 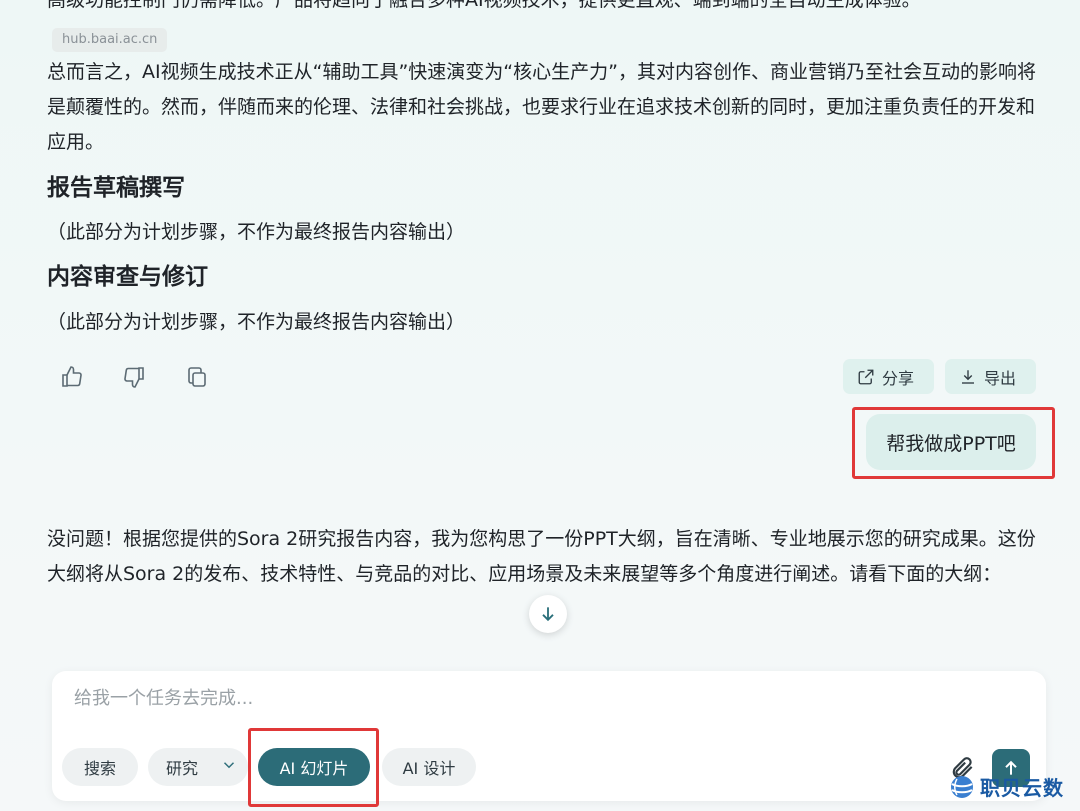 I want to click on task-input, so click(x=524, y=698).